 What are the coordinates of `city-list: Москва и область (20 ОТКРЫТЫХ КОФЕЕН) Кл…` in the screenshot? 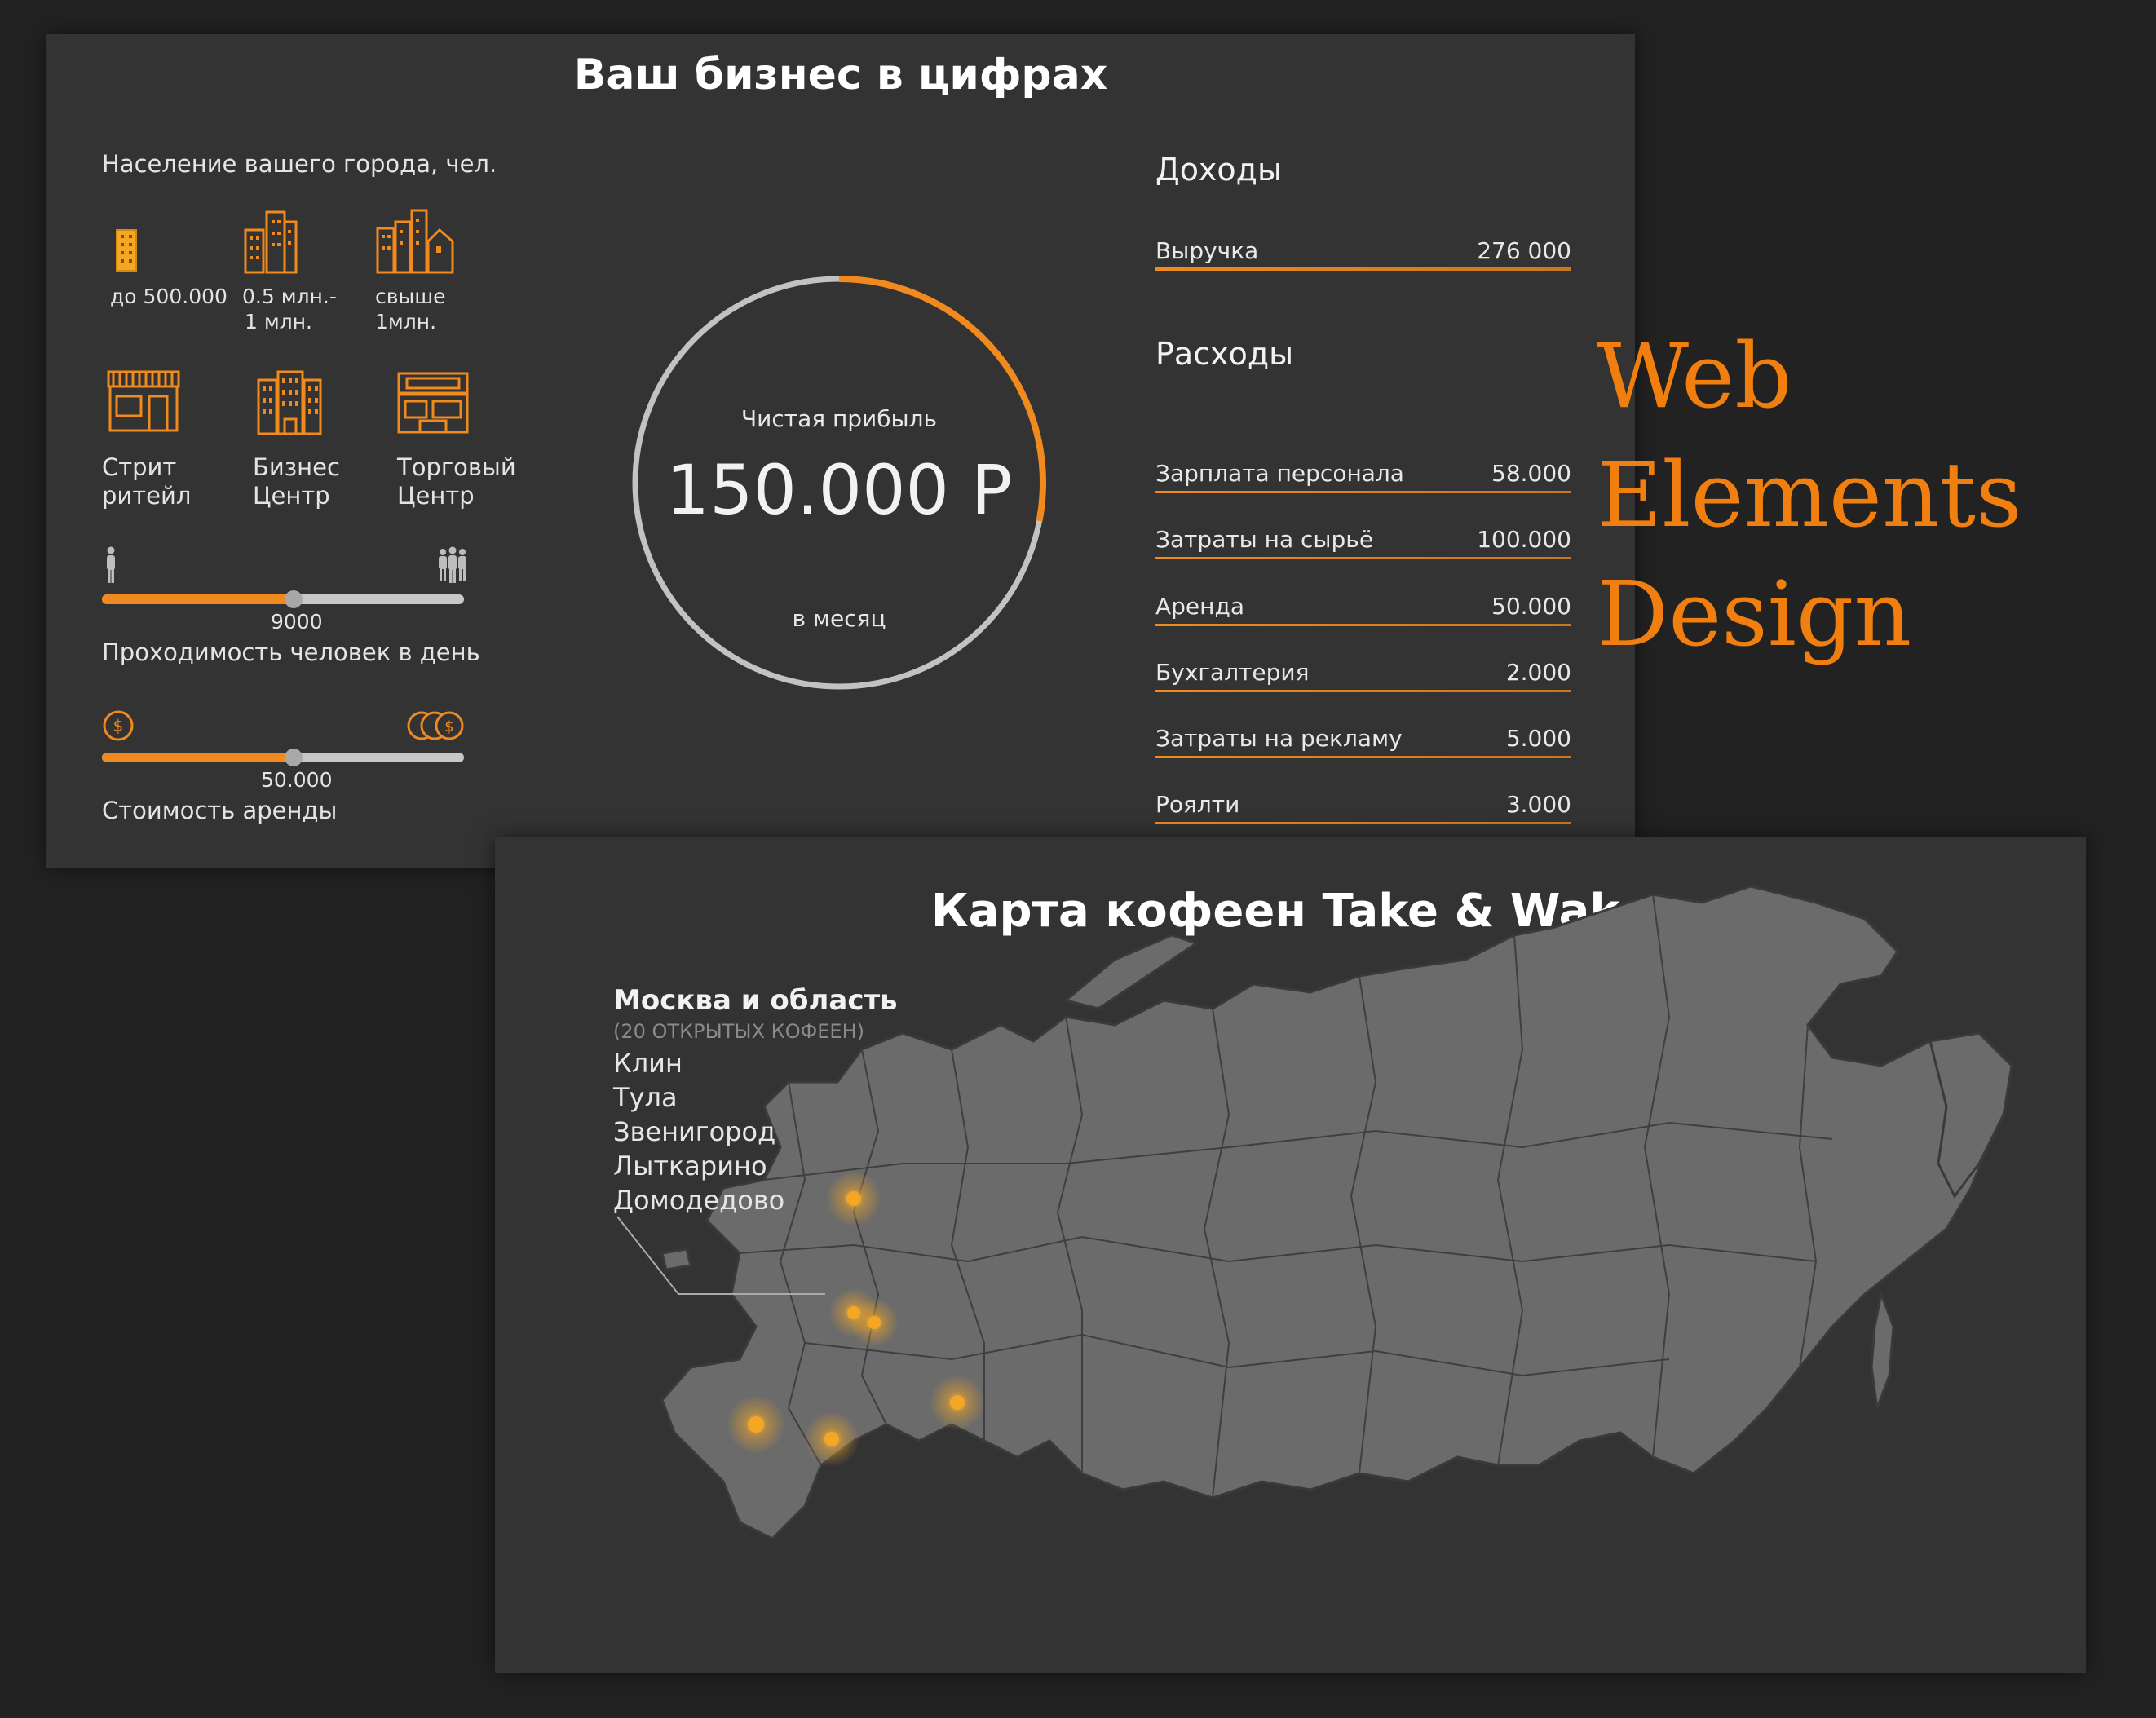 It's located at (755, 1100).